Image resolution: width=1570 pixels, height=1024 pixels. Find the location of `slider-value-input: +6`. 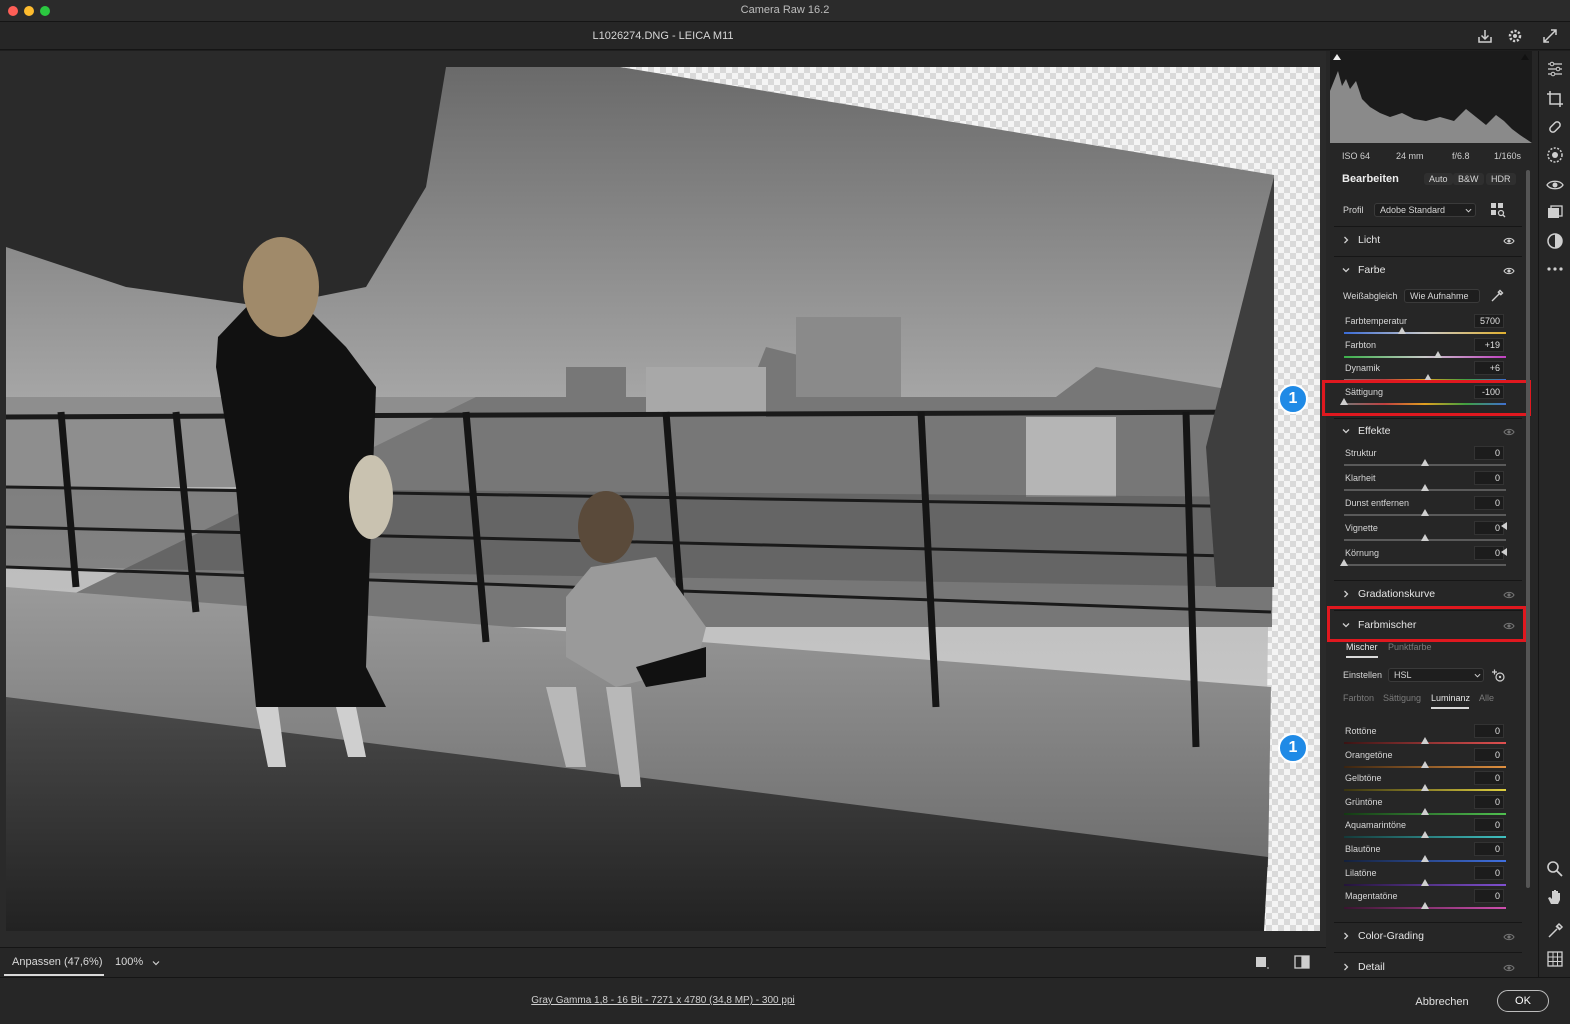

slider-value-input: +6 is located at coordinates (1489, 368).